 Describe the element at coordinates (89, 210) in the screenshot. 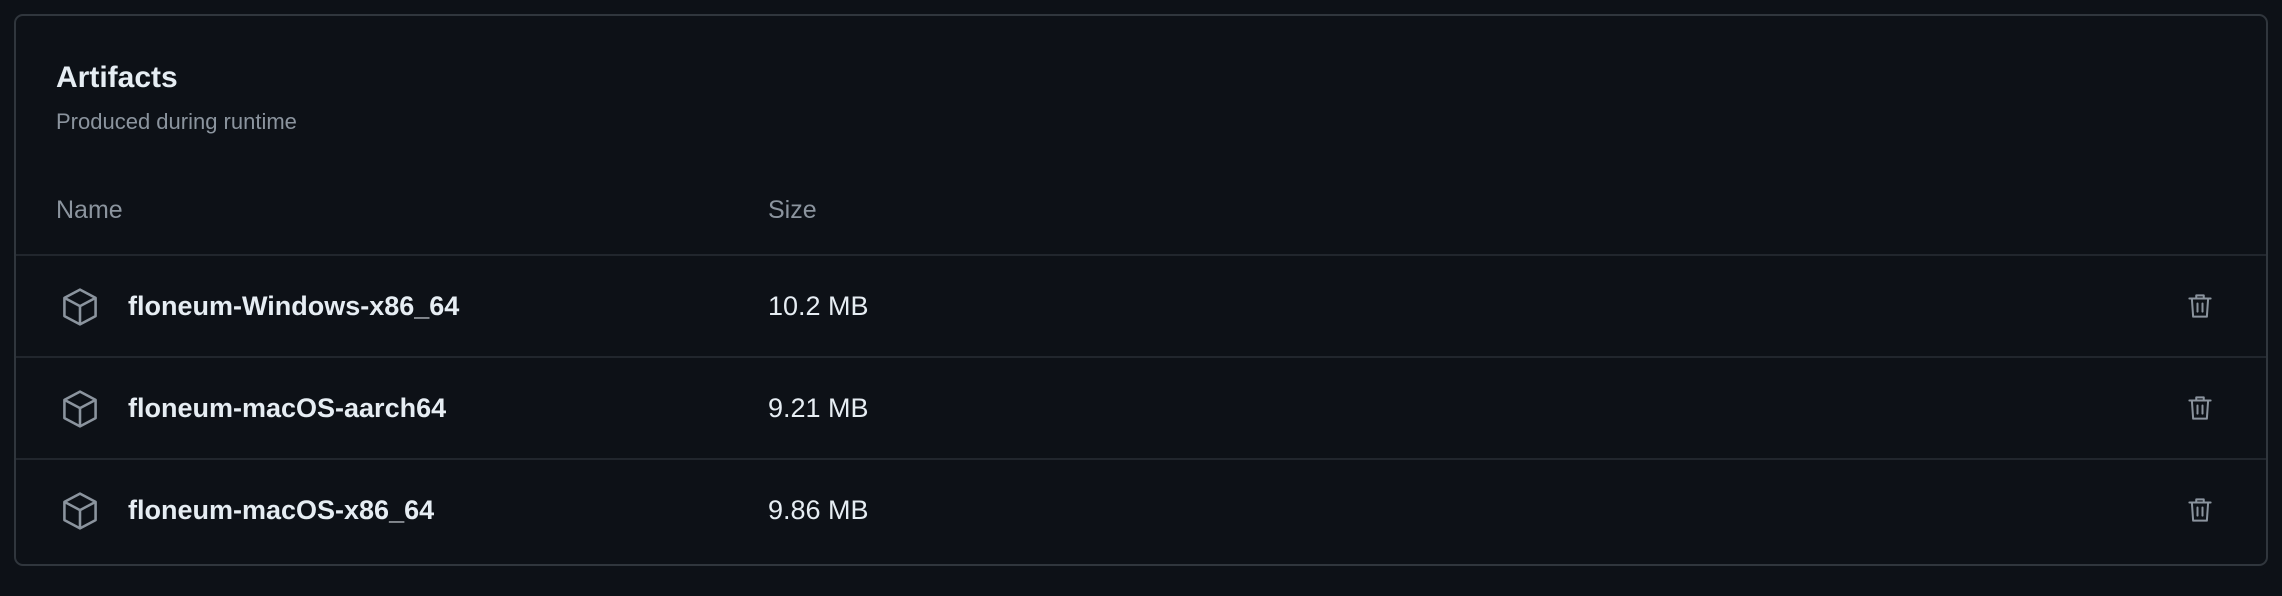

I see `column-header-name: Name` at that location.